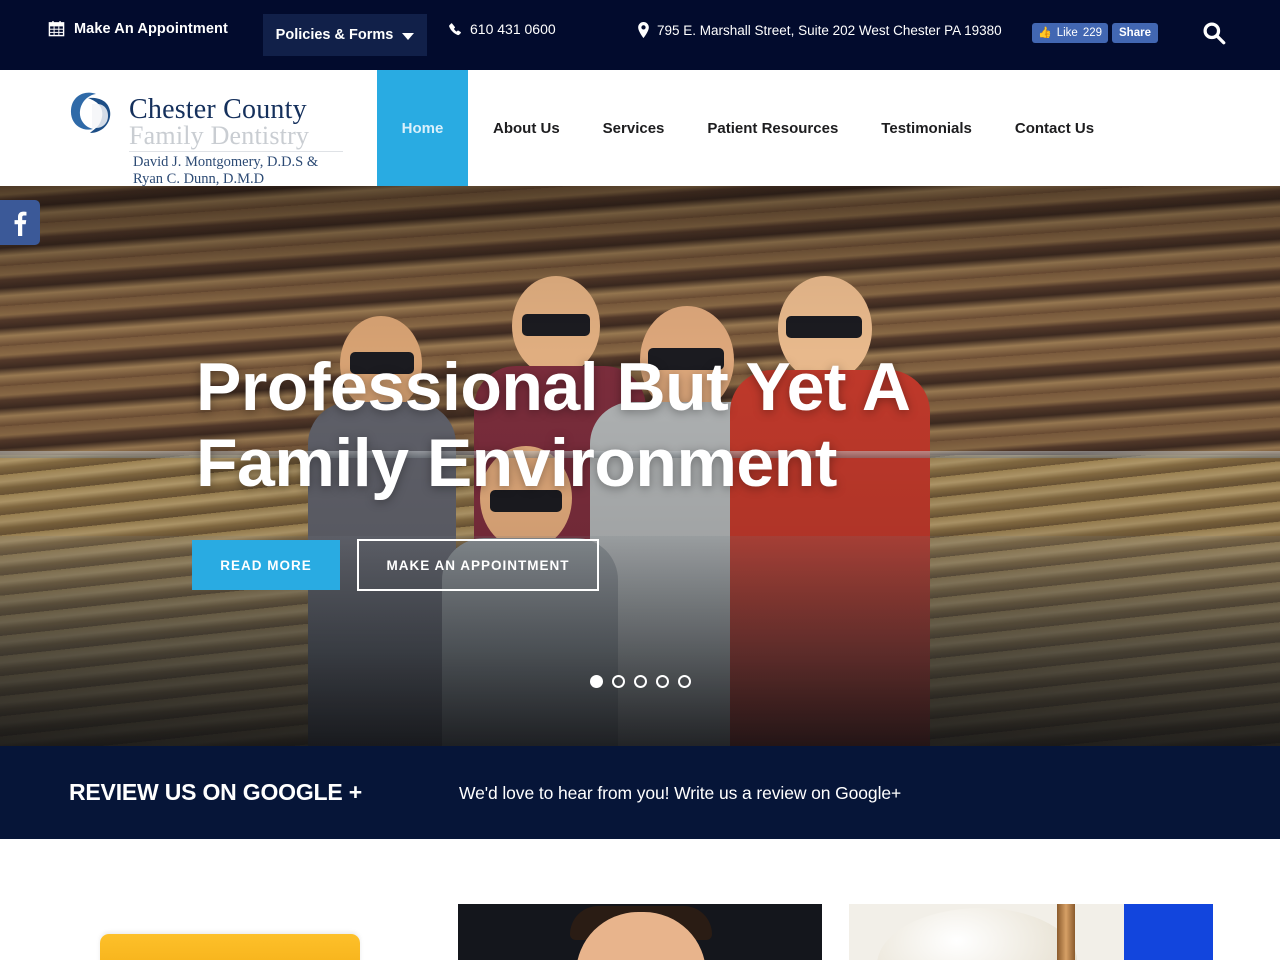 The width and height of the screenshot is (1280, 960). I want to click on carousel-dots, so click(640, 681).